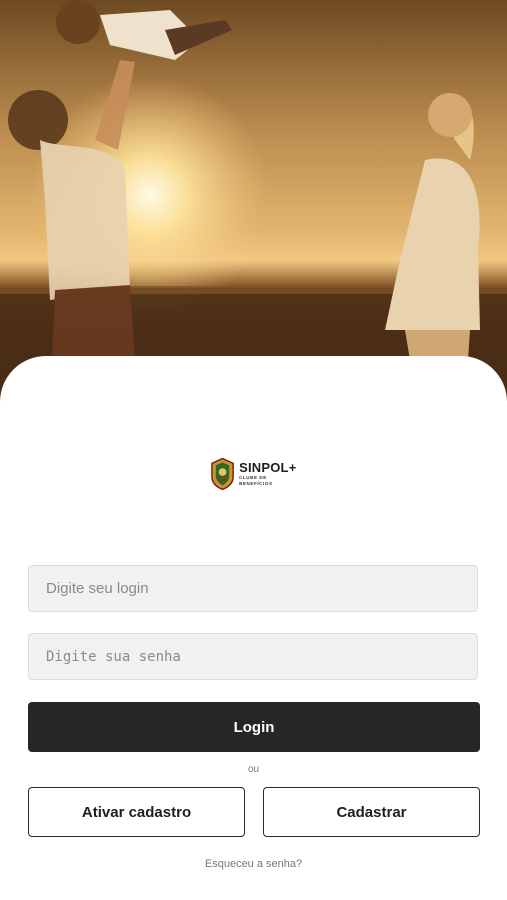  What do you see at coordinates (256, 480) in the screenshot?
I see `logo-subtitle: CLUBE DE BENEFÍCIOS` at bounding box center [256, 480].